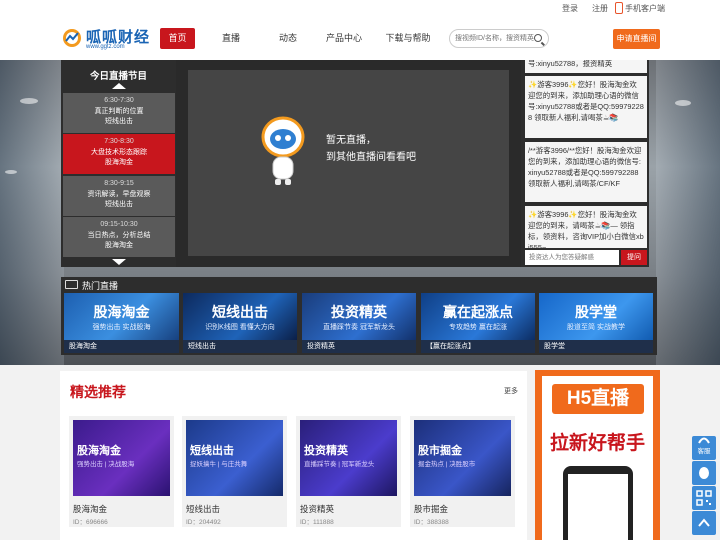 The height and width of the screenshot is (540, 720). What do you see at coordinates (177, 38) in the screenshot?
I see `nav-home: 首页` at bounding box center [177, 38].